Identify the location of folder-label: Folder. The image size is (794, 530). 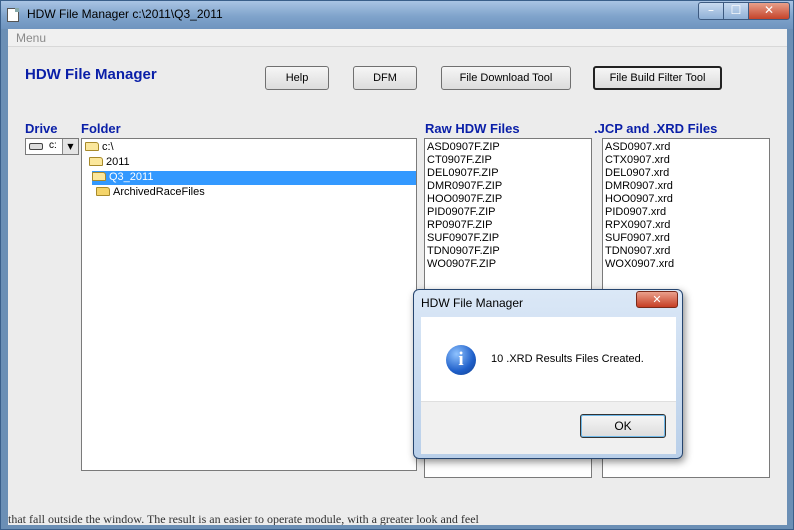
(101, 128).